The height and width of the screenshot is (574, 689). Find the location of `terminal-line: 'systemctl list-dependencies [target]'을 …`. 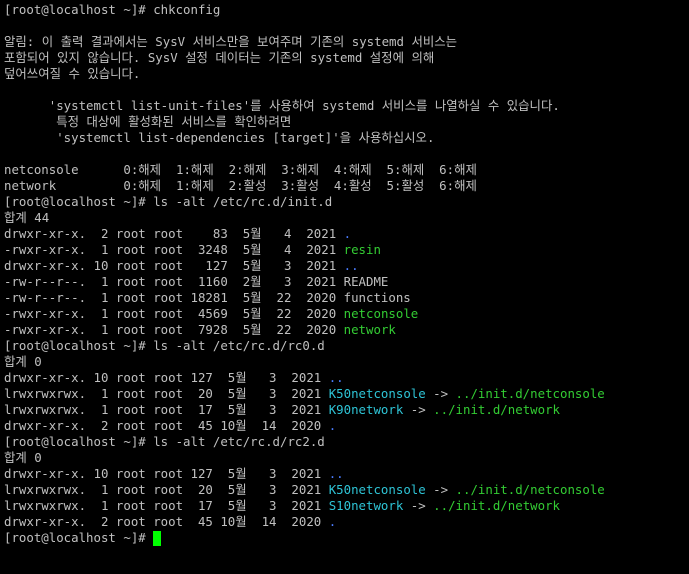

terminal-line: 'systemctl list-dependencies [target]'을 … is located at coordinates (346, 138).